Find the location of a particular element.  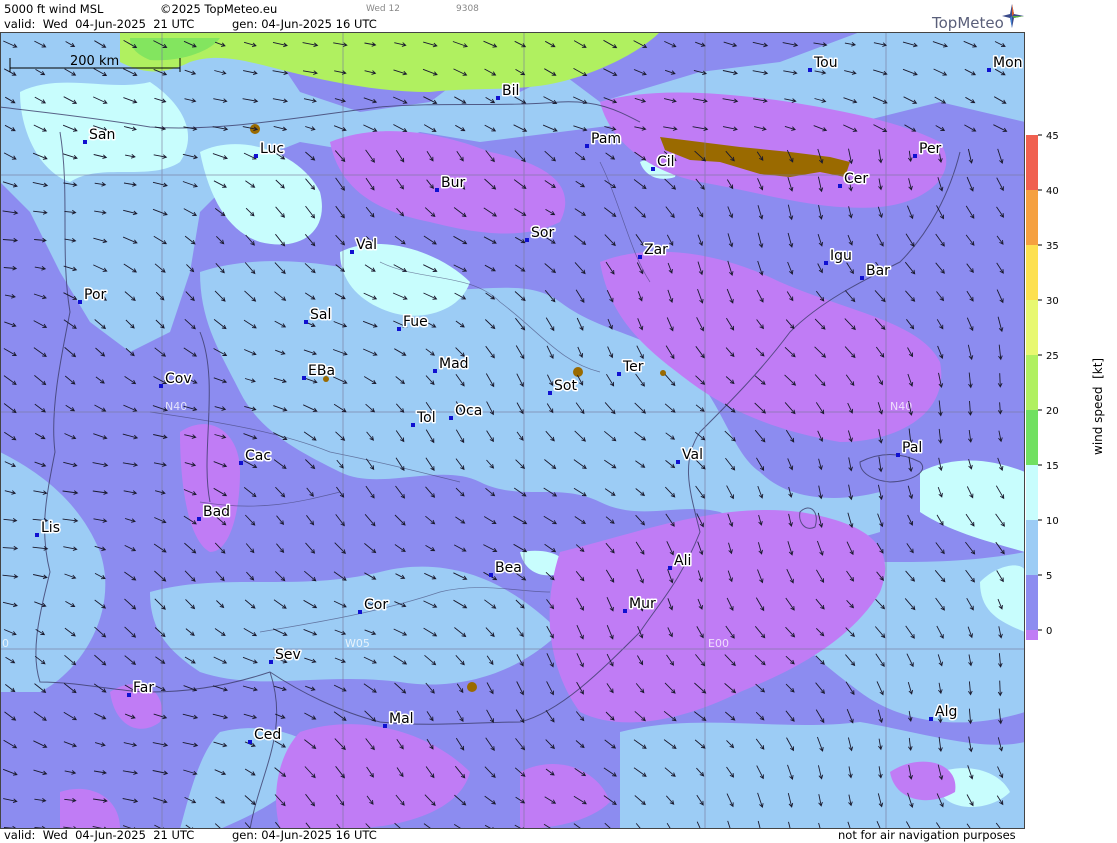

generated-time: gen: 04-Jun-2025 16 UTC is located at coordinates (304, 24).